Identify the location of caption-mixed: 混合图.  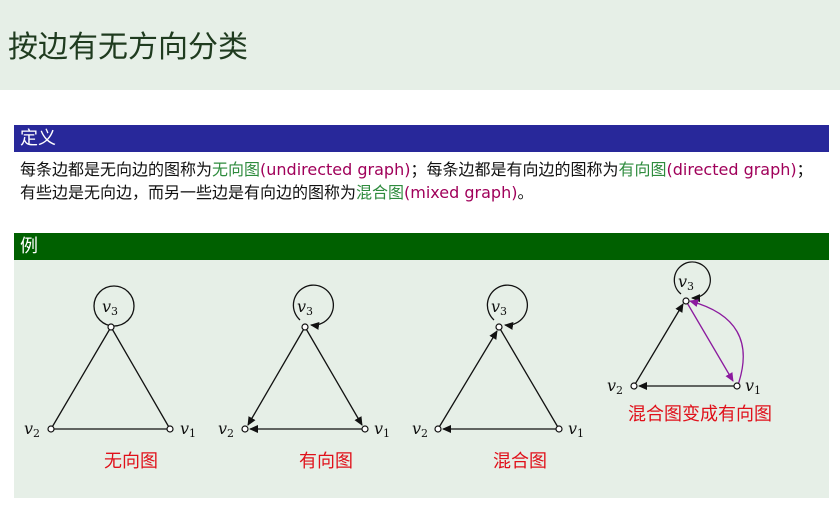
(520, 461).